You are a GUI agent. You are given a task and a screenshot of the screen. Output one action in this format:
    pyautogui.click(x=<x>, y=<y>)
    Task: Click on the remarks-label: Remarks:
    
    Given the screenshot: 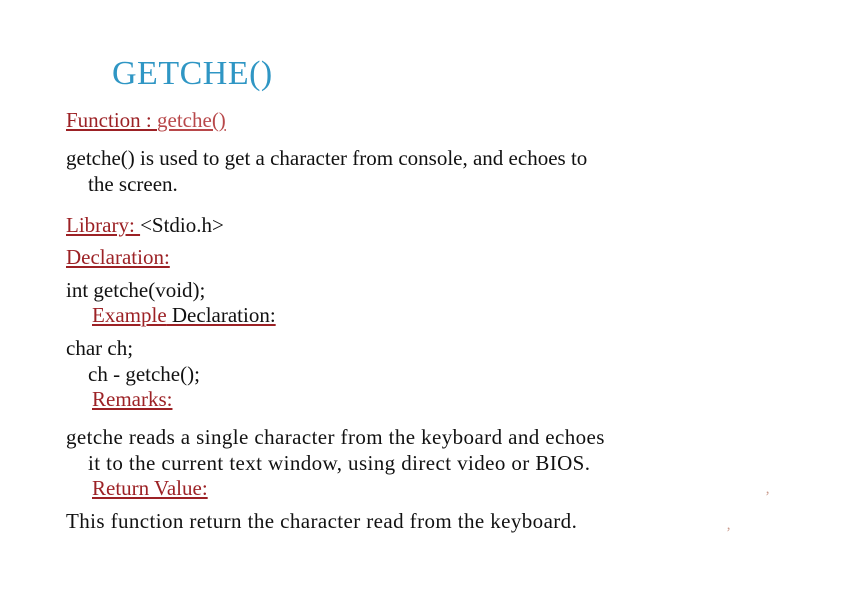 What is the action you would take?
    pyautogui.click(x=132, y=399)
    